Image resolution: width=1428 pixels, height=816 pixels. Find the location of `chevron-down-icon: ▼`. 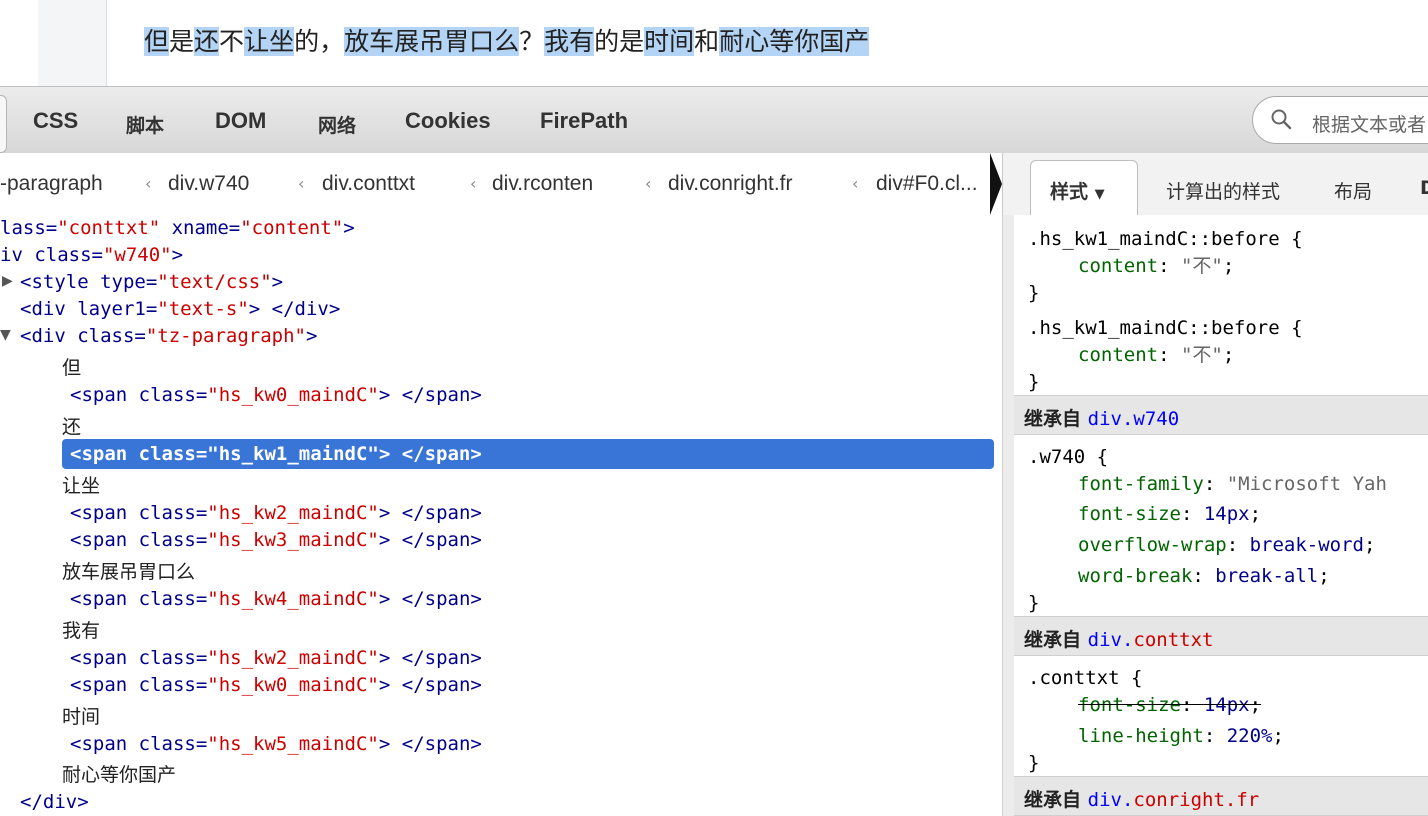

chevron-down-icon: ▼ is located at coordinates (1099, 194).